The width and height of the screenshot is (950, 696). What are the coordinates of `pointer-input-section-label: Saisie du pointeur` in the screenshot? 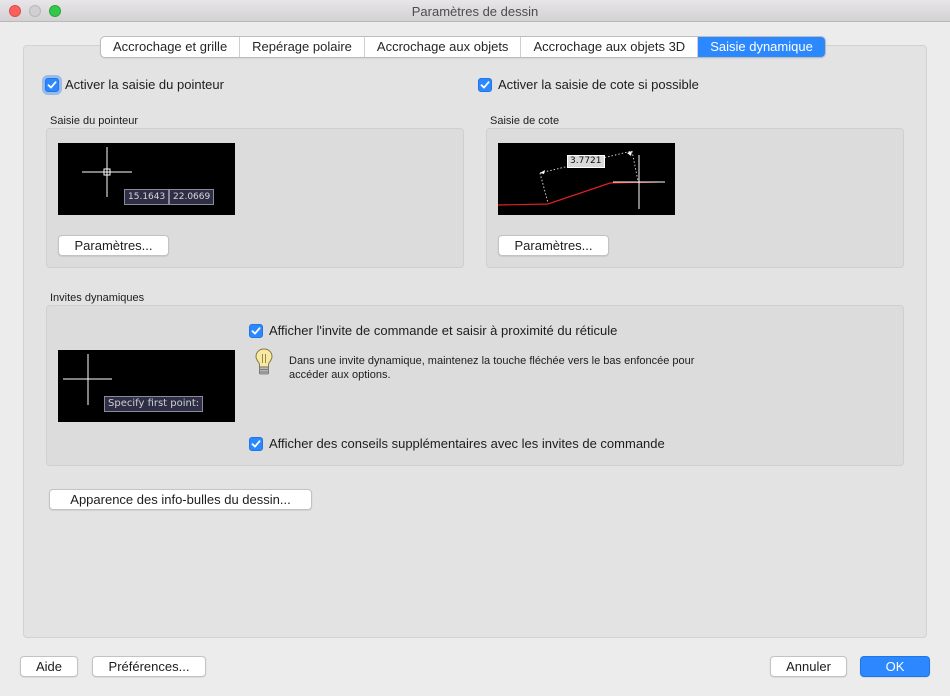 It's located at (94, 121).